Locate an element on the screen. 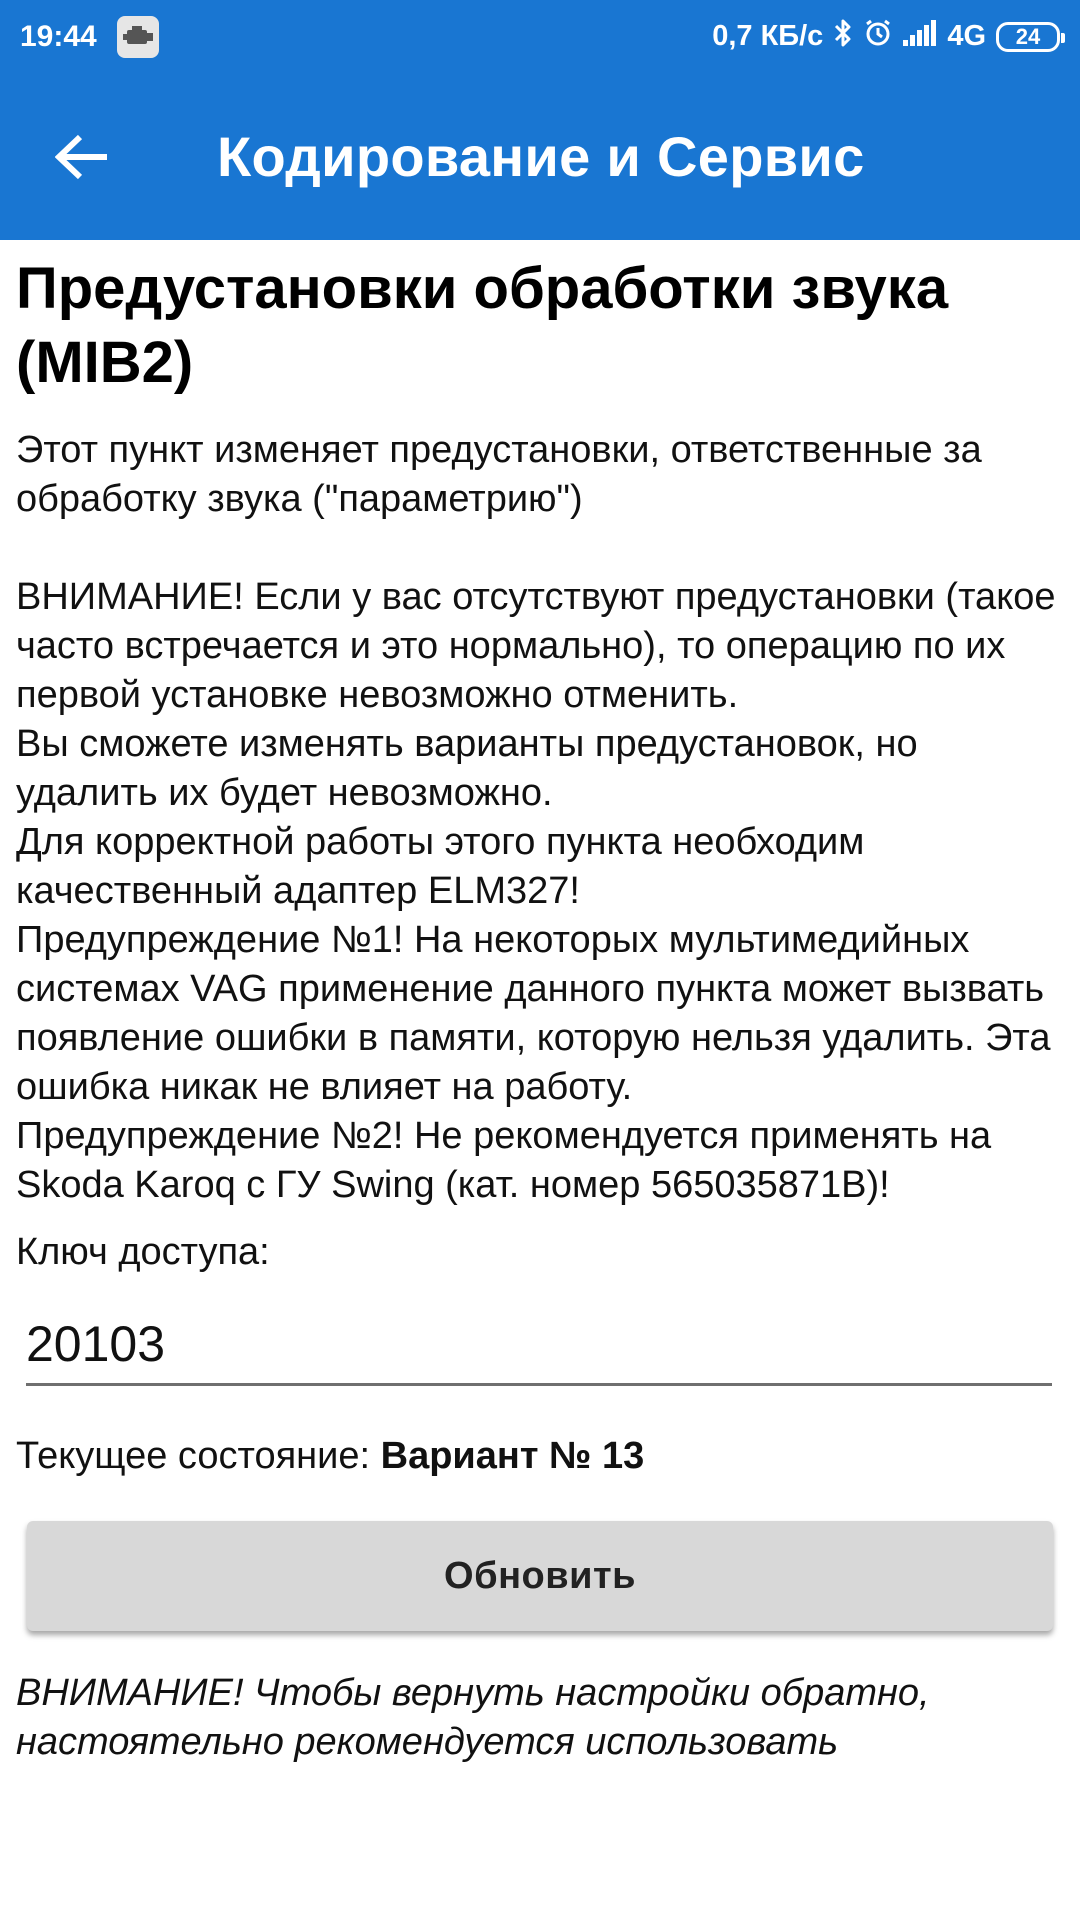 This screenshot has height=1920, width=1080. alarm-icon is located at coordinates (878, 37).